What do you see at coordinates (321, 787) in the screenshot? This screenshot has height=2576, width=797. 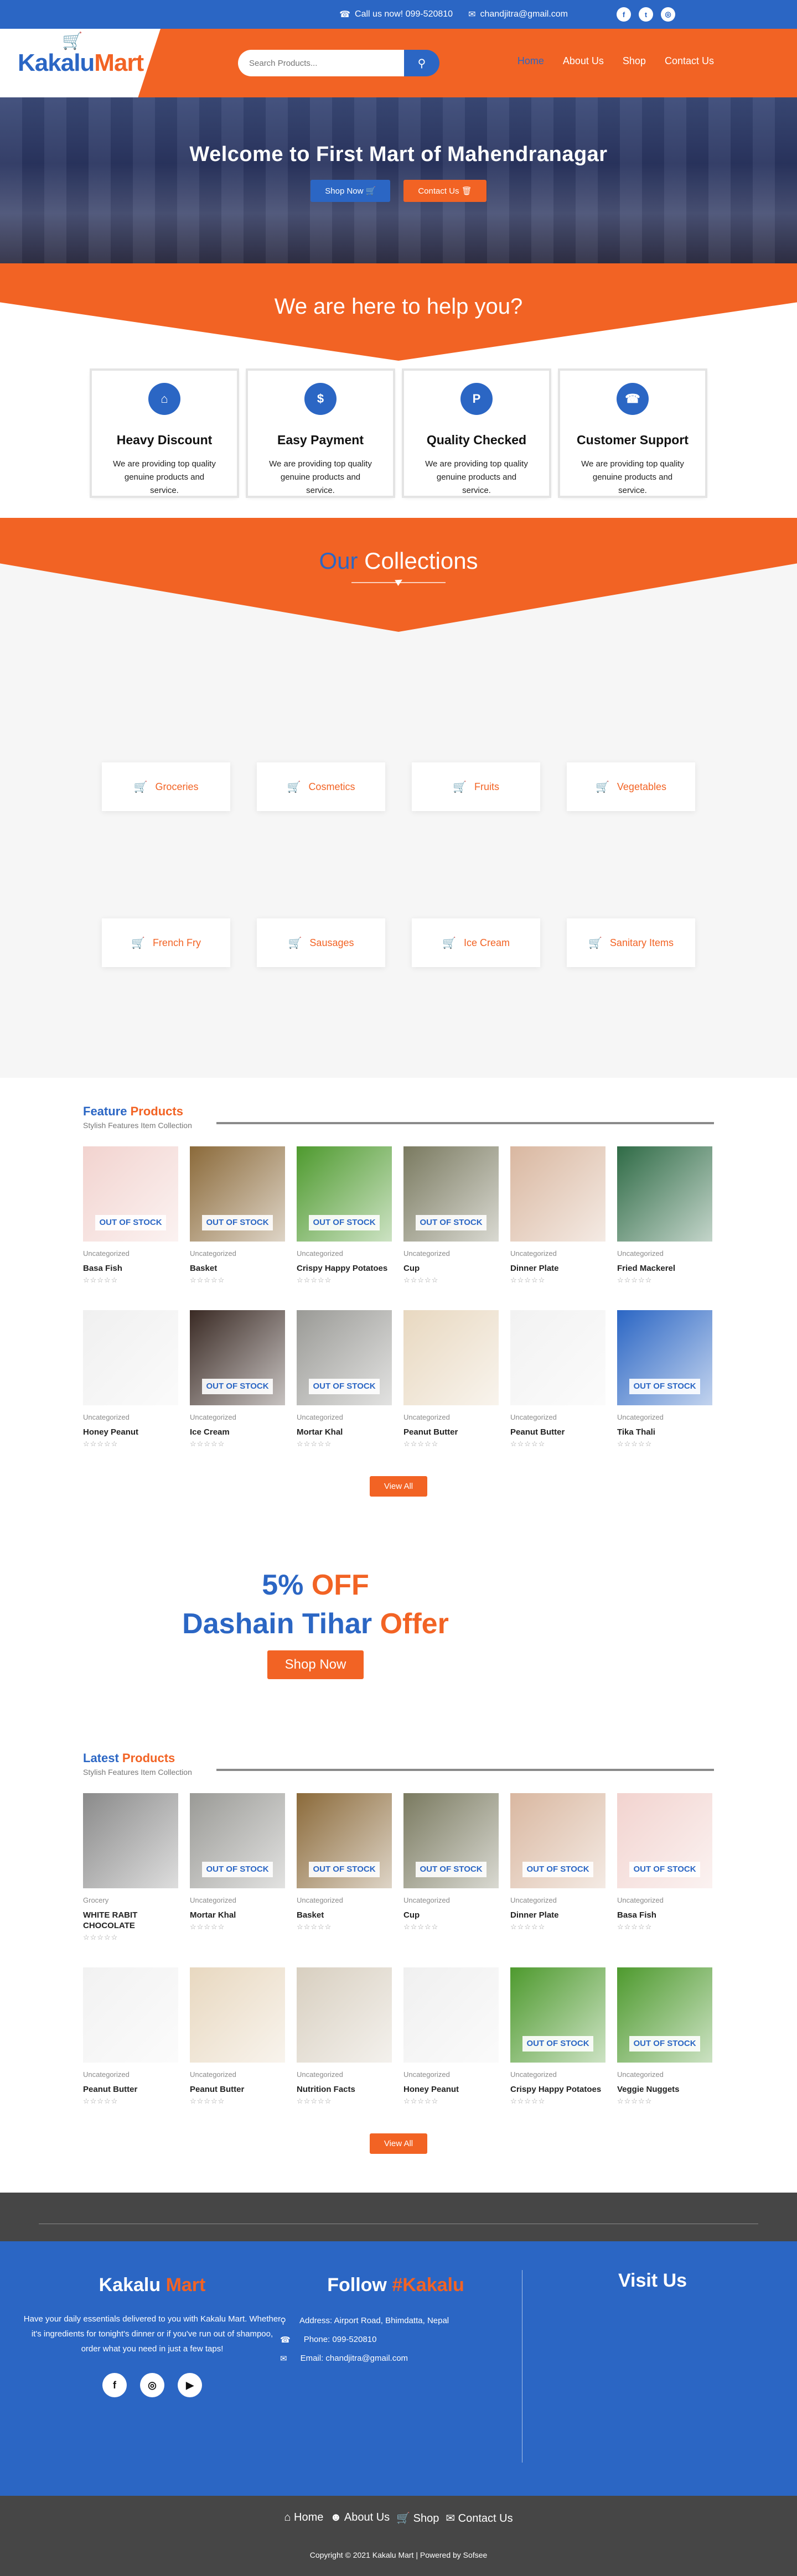 I see `collection-cosmetics: 🛒 Cosmetics` at bounding box center [321, 787].